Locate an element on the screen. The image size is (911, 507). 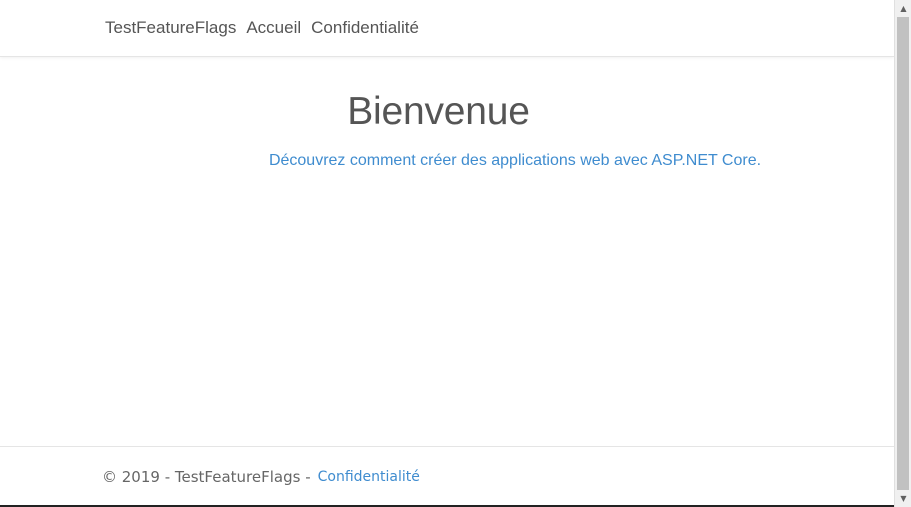
nav-link-confidentialite: Confidentialité is located at coordinates (365, 28).